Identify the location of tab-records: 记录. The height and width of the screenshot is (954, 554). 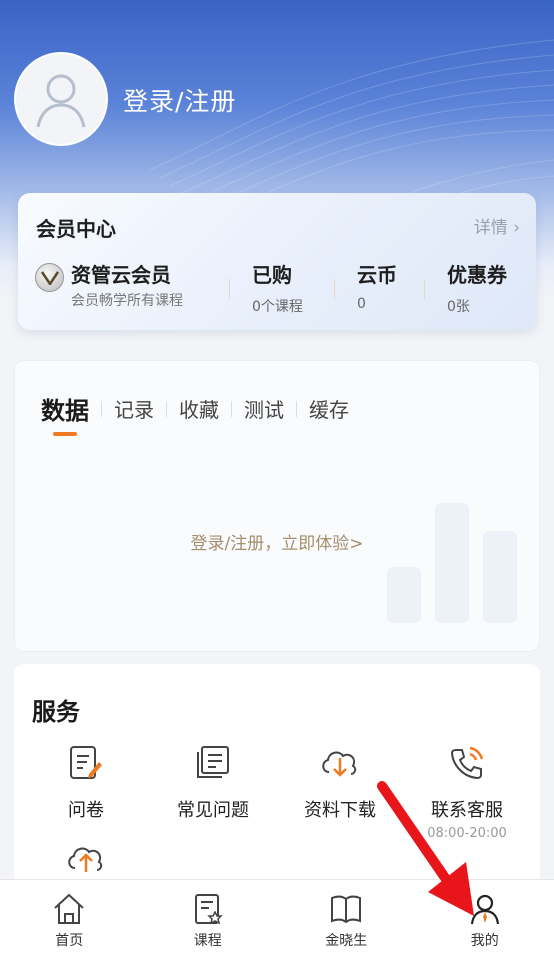
(134, 408).